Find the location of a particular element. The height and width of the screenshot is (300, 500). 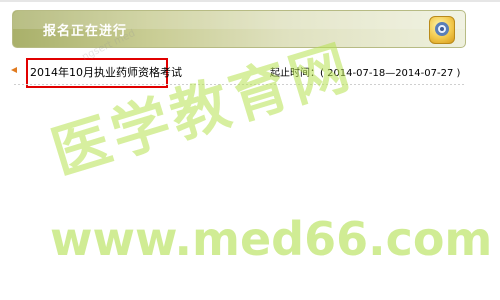

gear-center is located at coordinates (442, 29).